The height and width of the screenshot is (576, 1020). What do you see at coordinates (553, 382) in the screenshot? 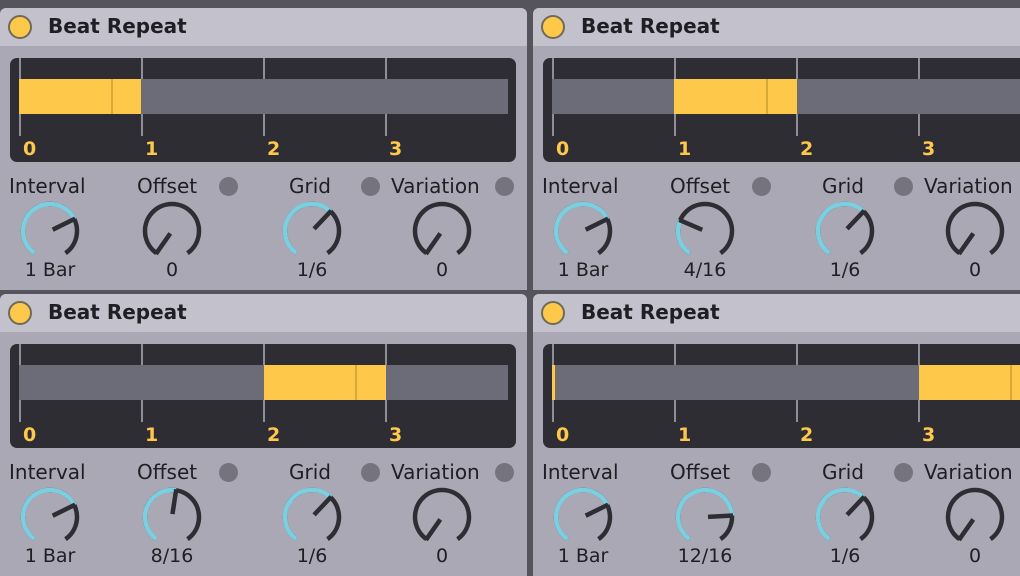
I see `position-marker` at bounding box center [553, 382].